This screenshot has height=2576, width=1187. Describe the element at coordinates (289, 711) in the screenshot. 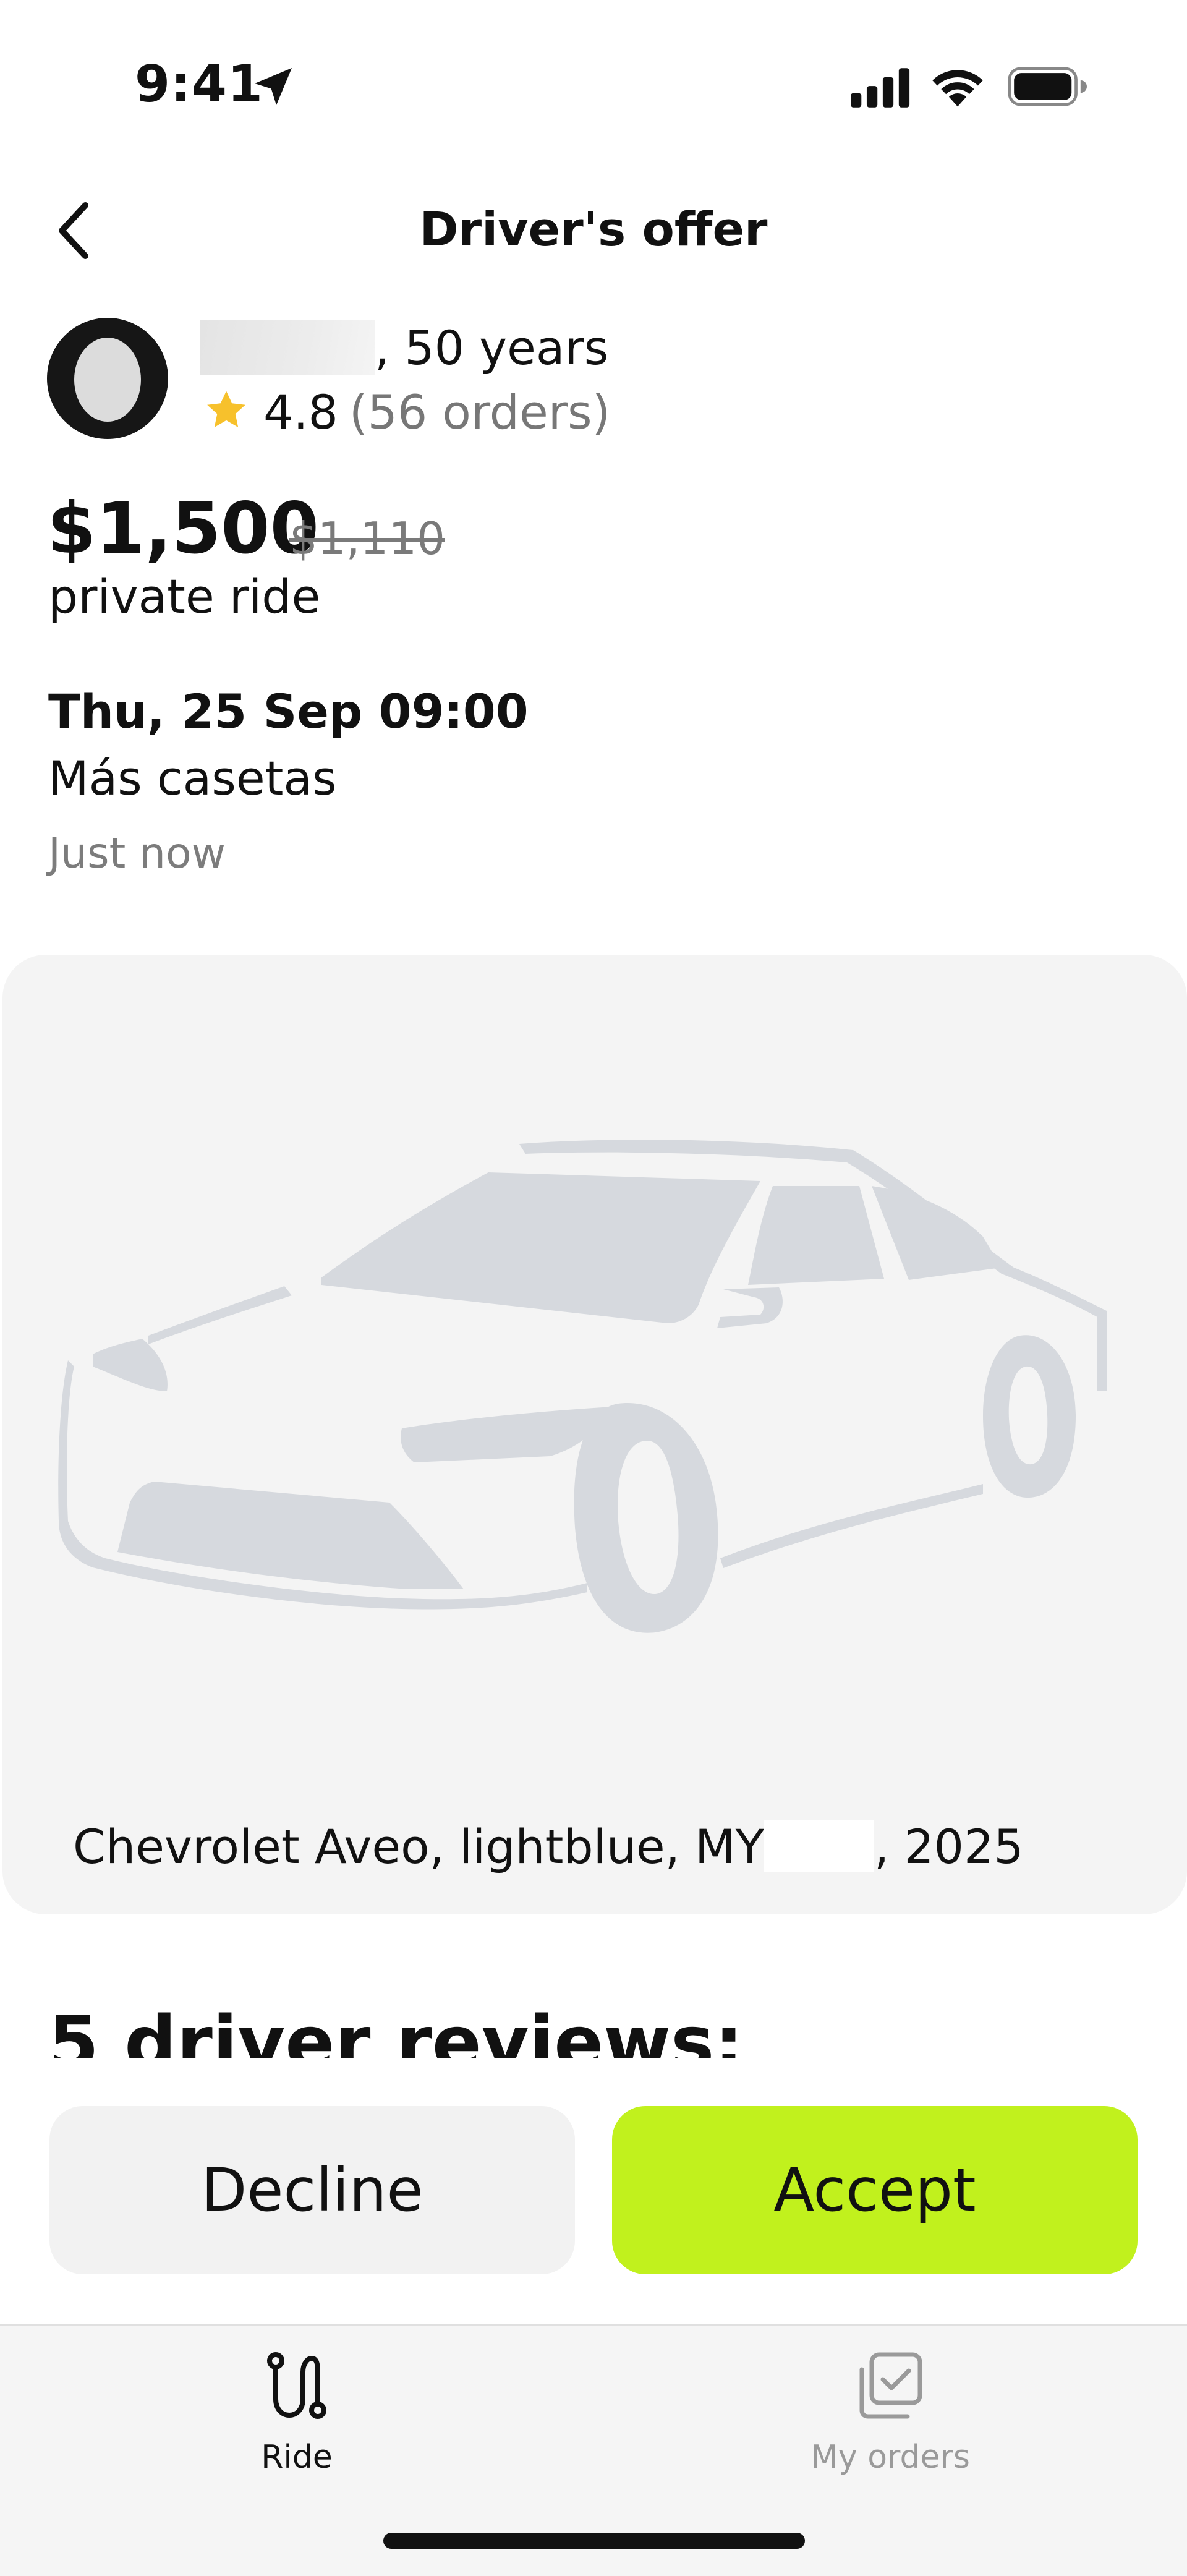

I see `trip-datetime: Thu, 25 Sep 09:00` at that location.